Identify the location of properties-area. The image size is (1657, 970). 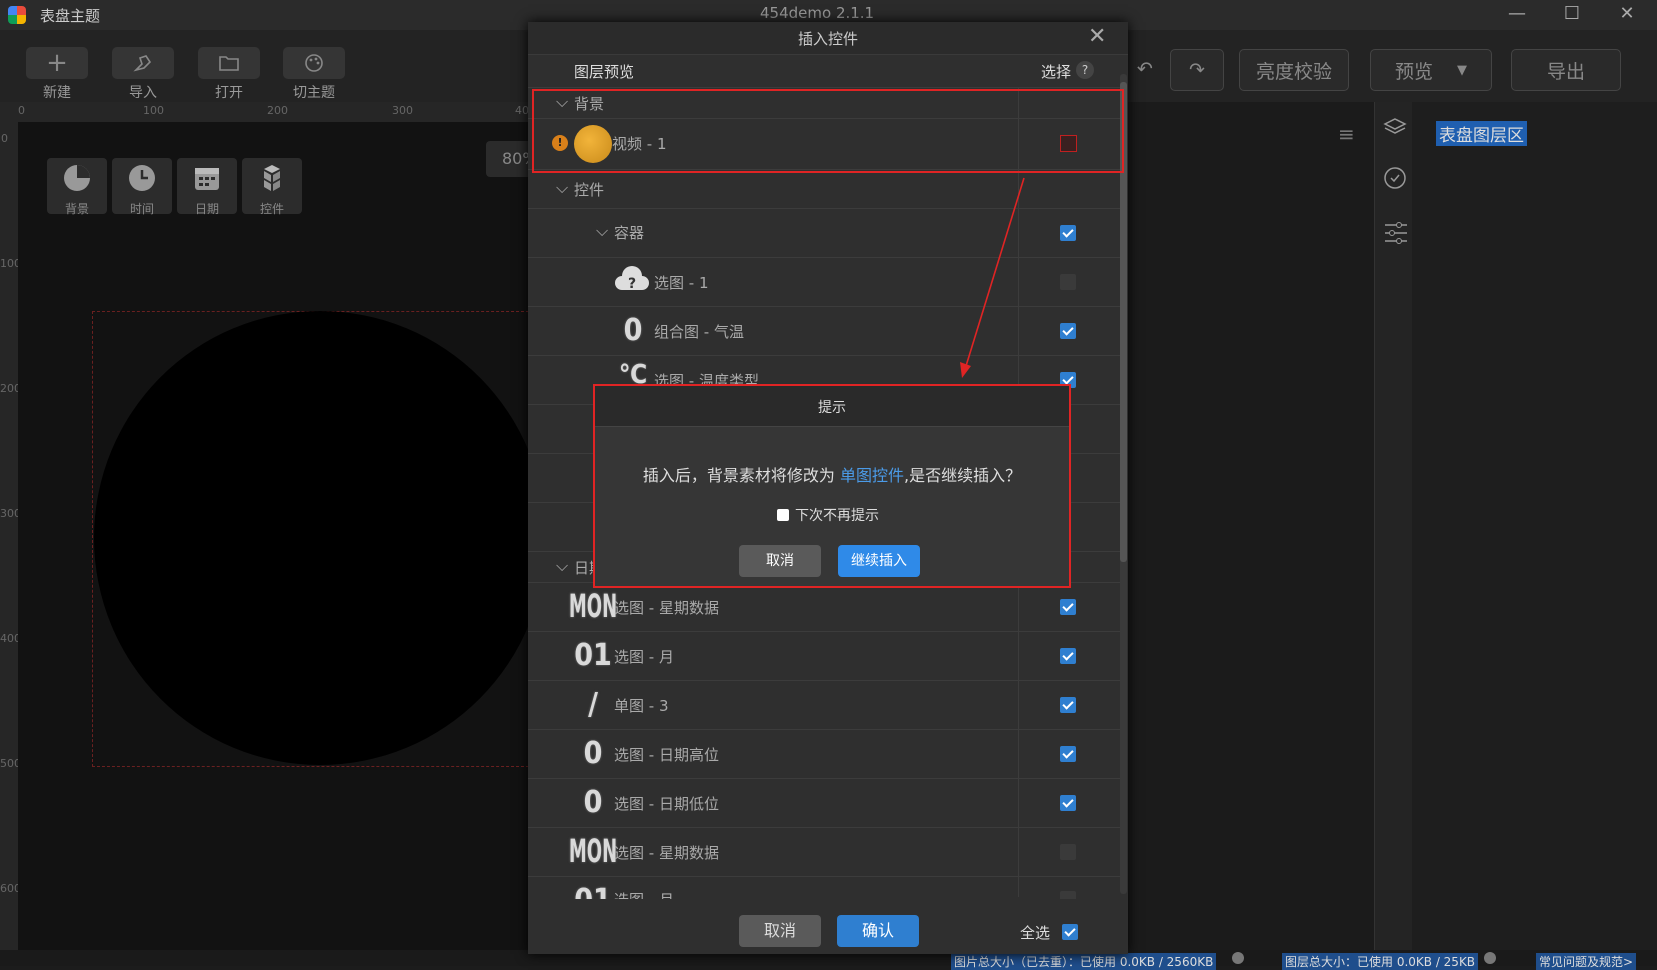
(1251, 526).